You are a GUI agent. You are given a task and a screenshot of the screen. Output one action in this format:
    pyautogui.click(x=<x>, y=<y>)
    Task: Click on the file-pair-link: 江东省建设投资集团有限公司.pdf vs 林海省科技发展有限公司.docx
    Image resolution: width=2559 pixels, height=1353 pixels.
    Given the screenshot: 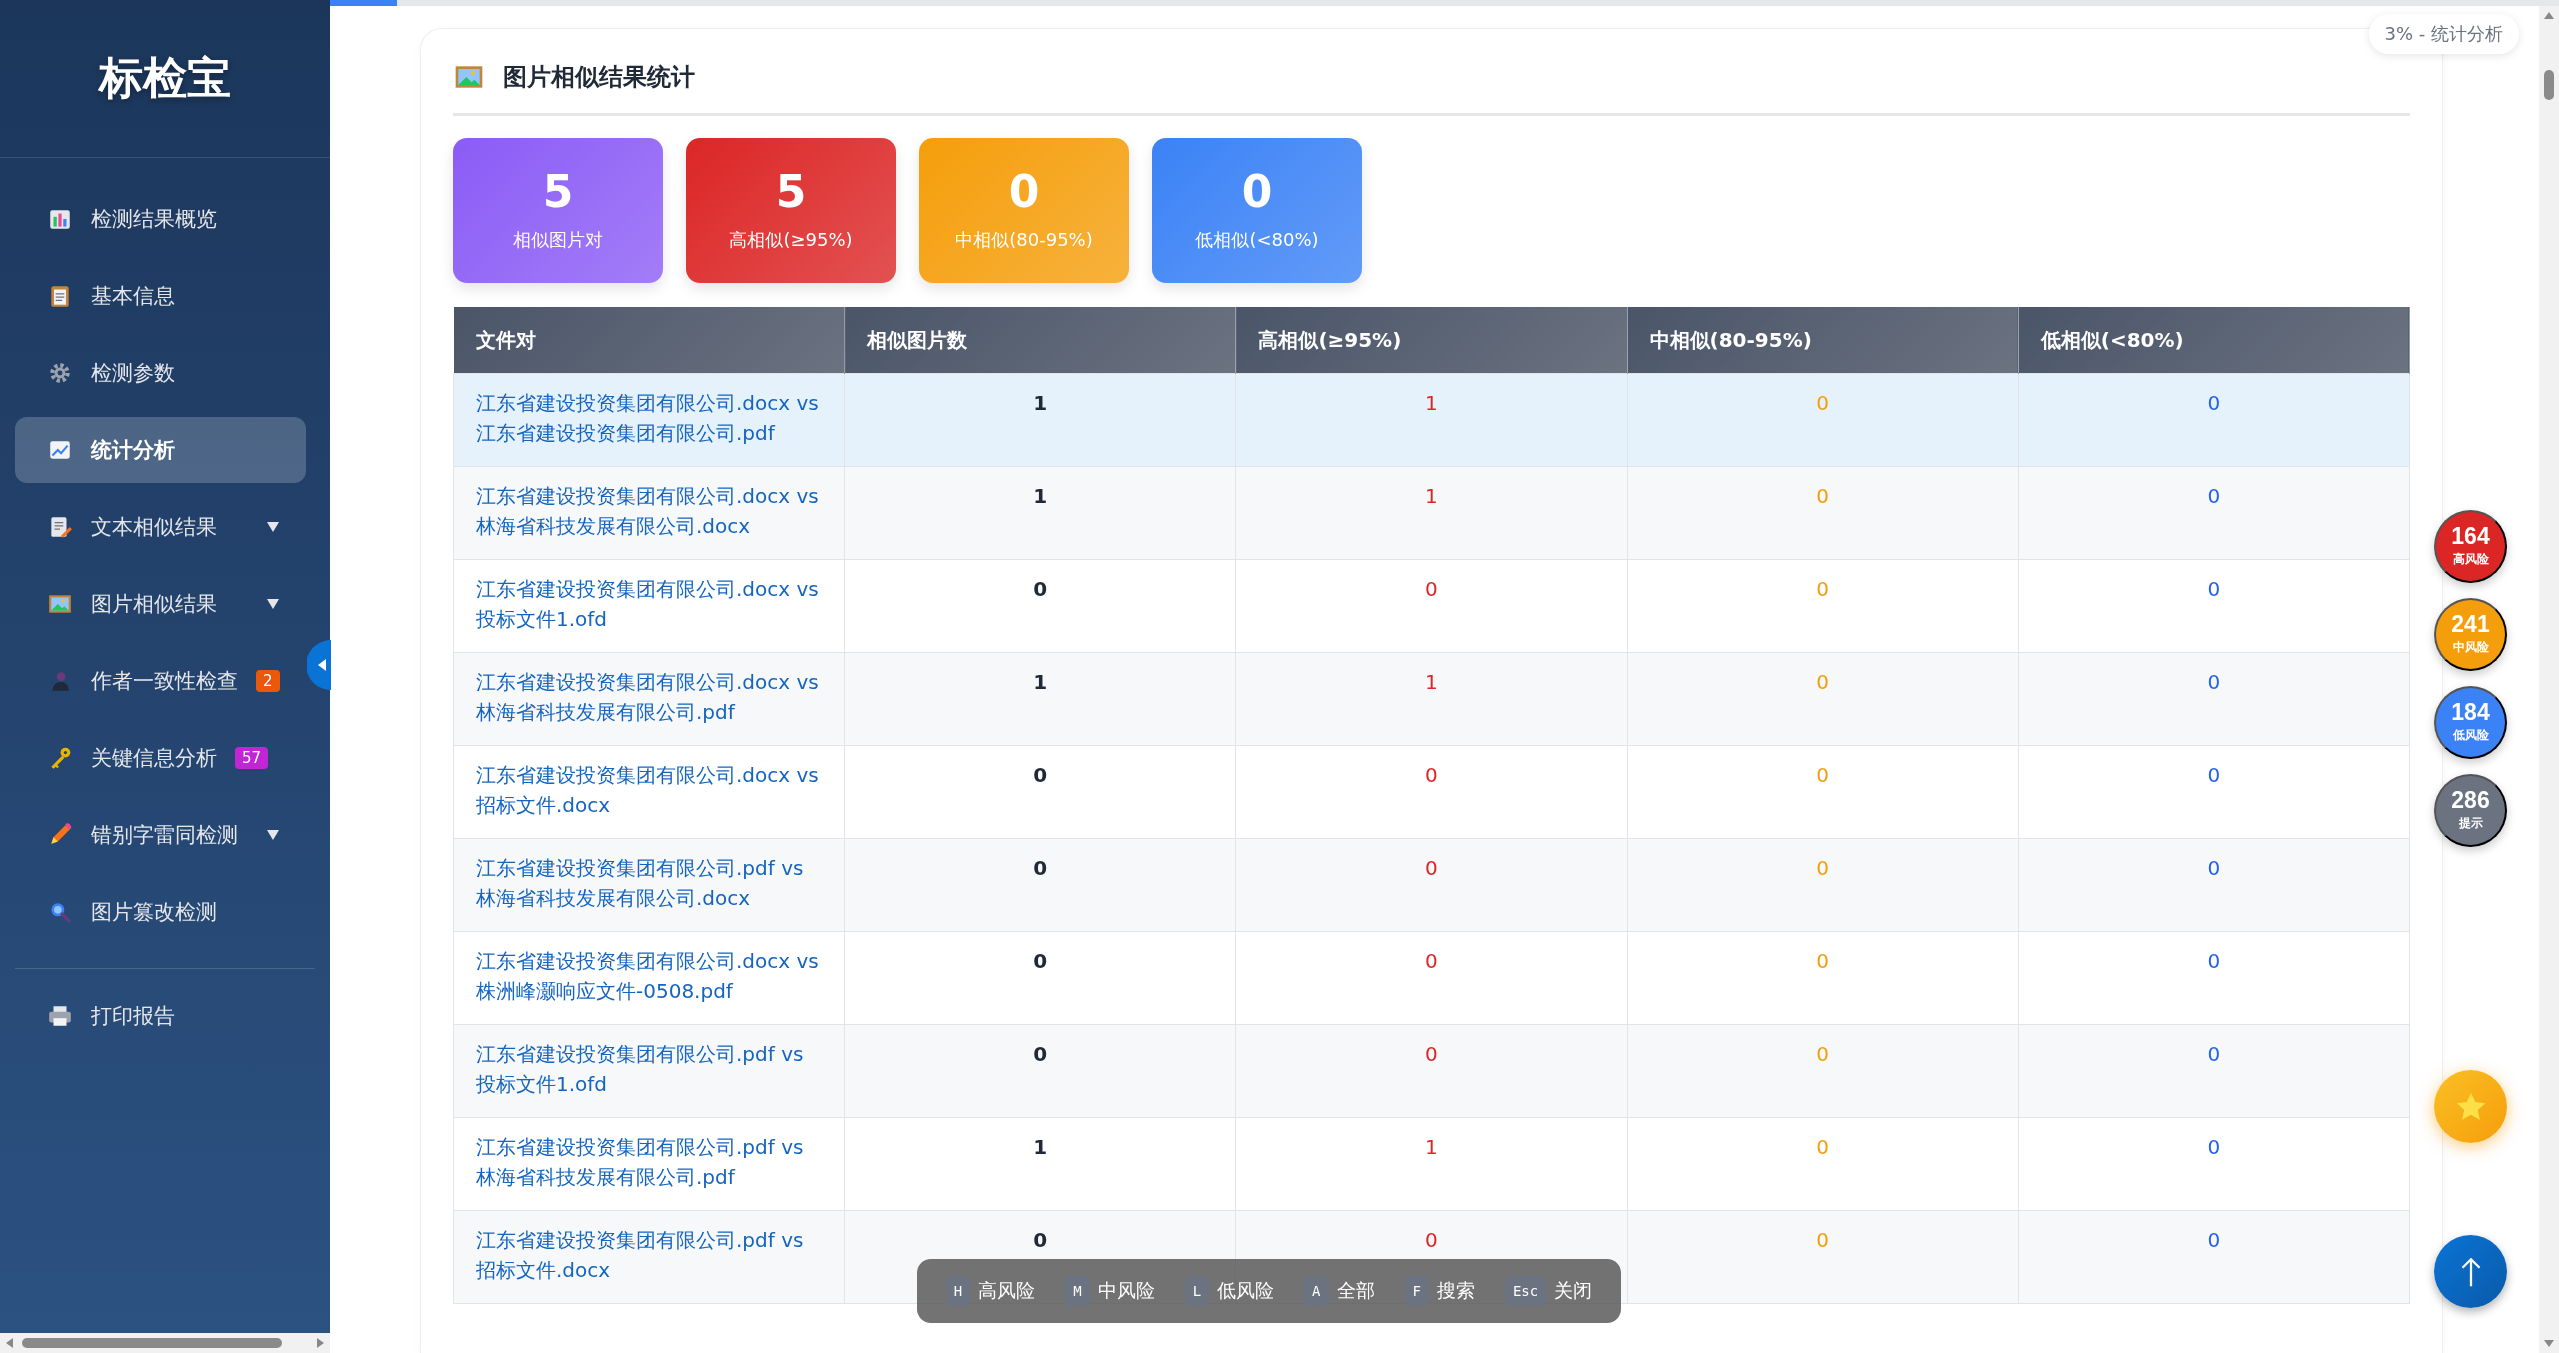 What is the action you would take?
    pyautogui.click(x=649, y=885)
    